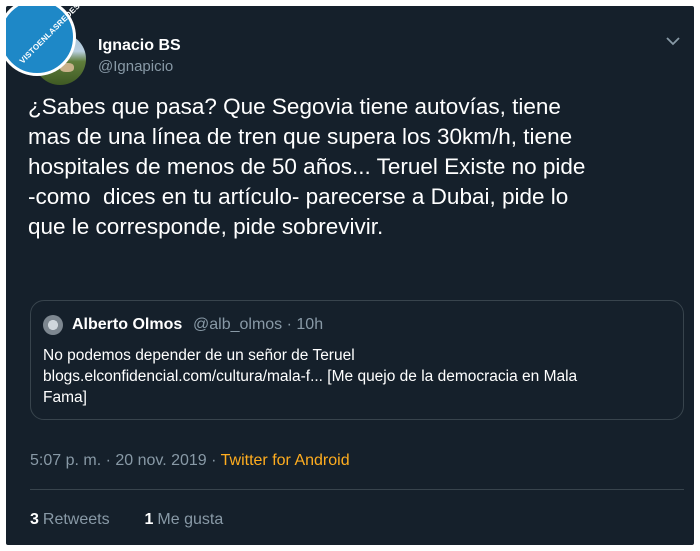 The width and height of the screenshot is (700, 551). What do you see at coordinates (53, 325) in the screenshot?
I see `quoted-avatar` at bounding box center [53, 325].